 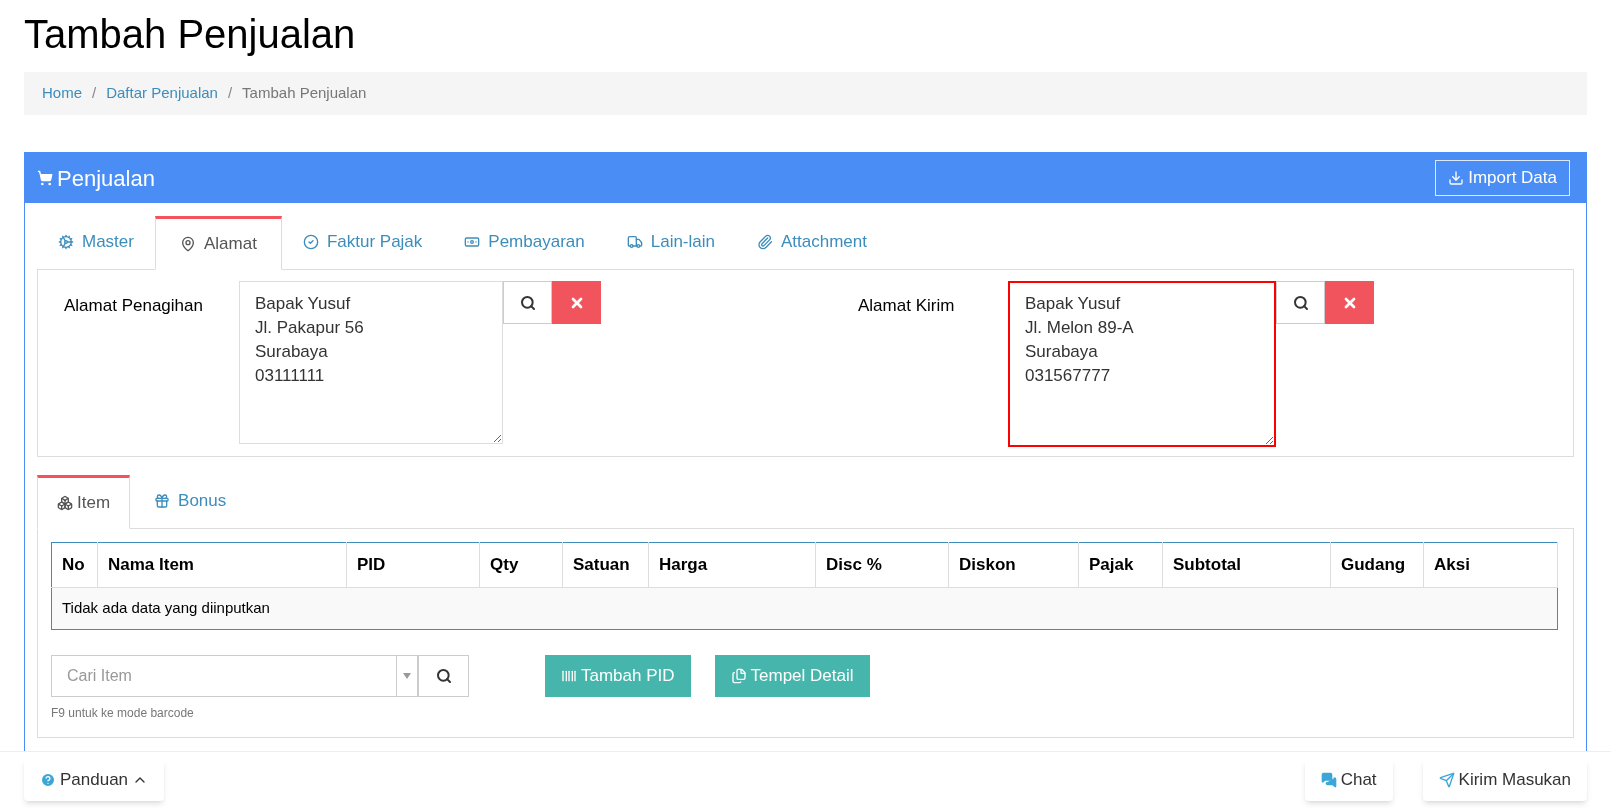 I want to click on column-header: Aksi, so click(x=1490, y=565).